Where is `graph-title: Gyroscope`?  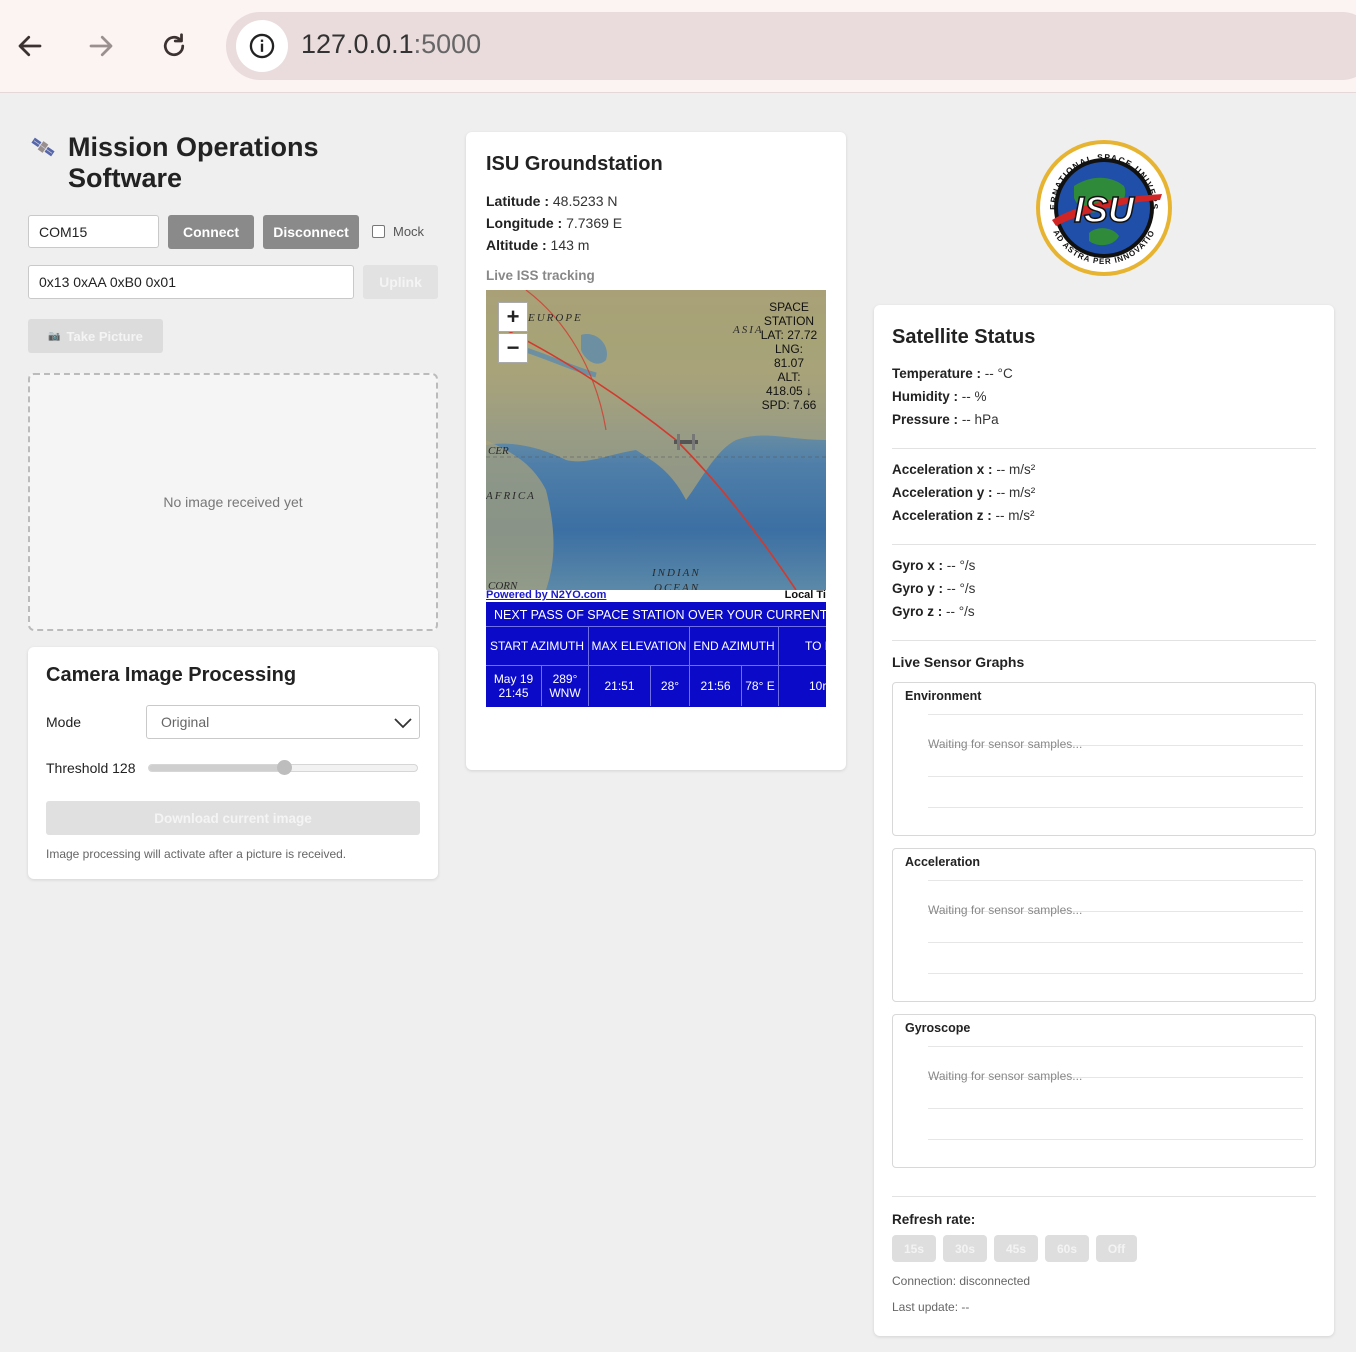
graph-title: Gyroscope is located at coordinates (938, 1028).